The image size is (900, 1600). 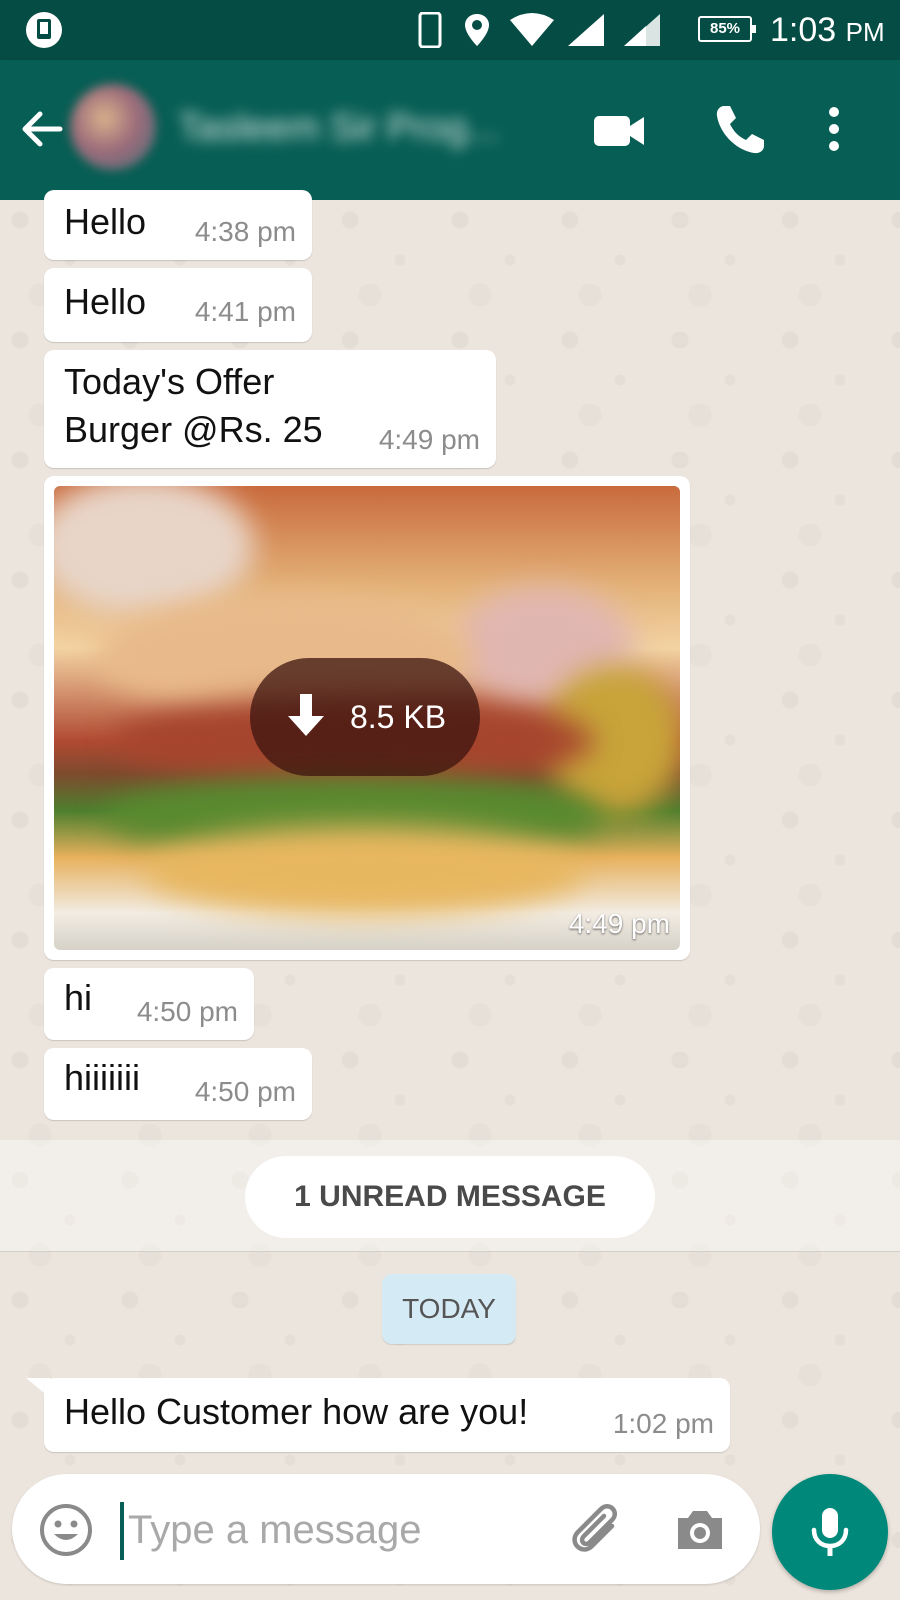 I want to click on message-bubble: Hello 4:41 pm, so click(x=178, y=305).